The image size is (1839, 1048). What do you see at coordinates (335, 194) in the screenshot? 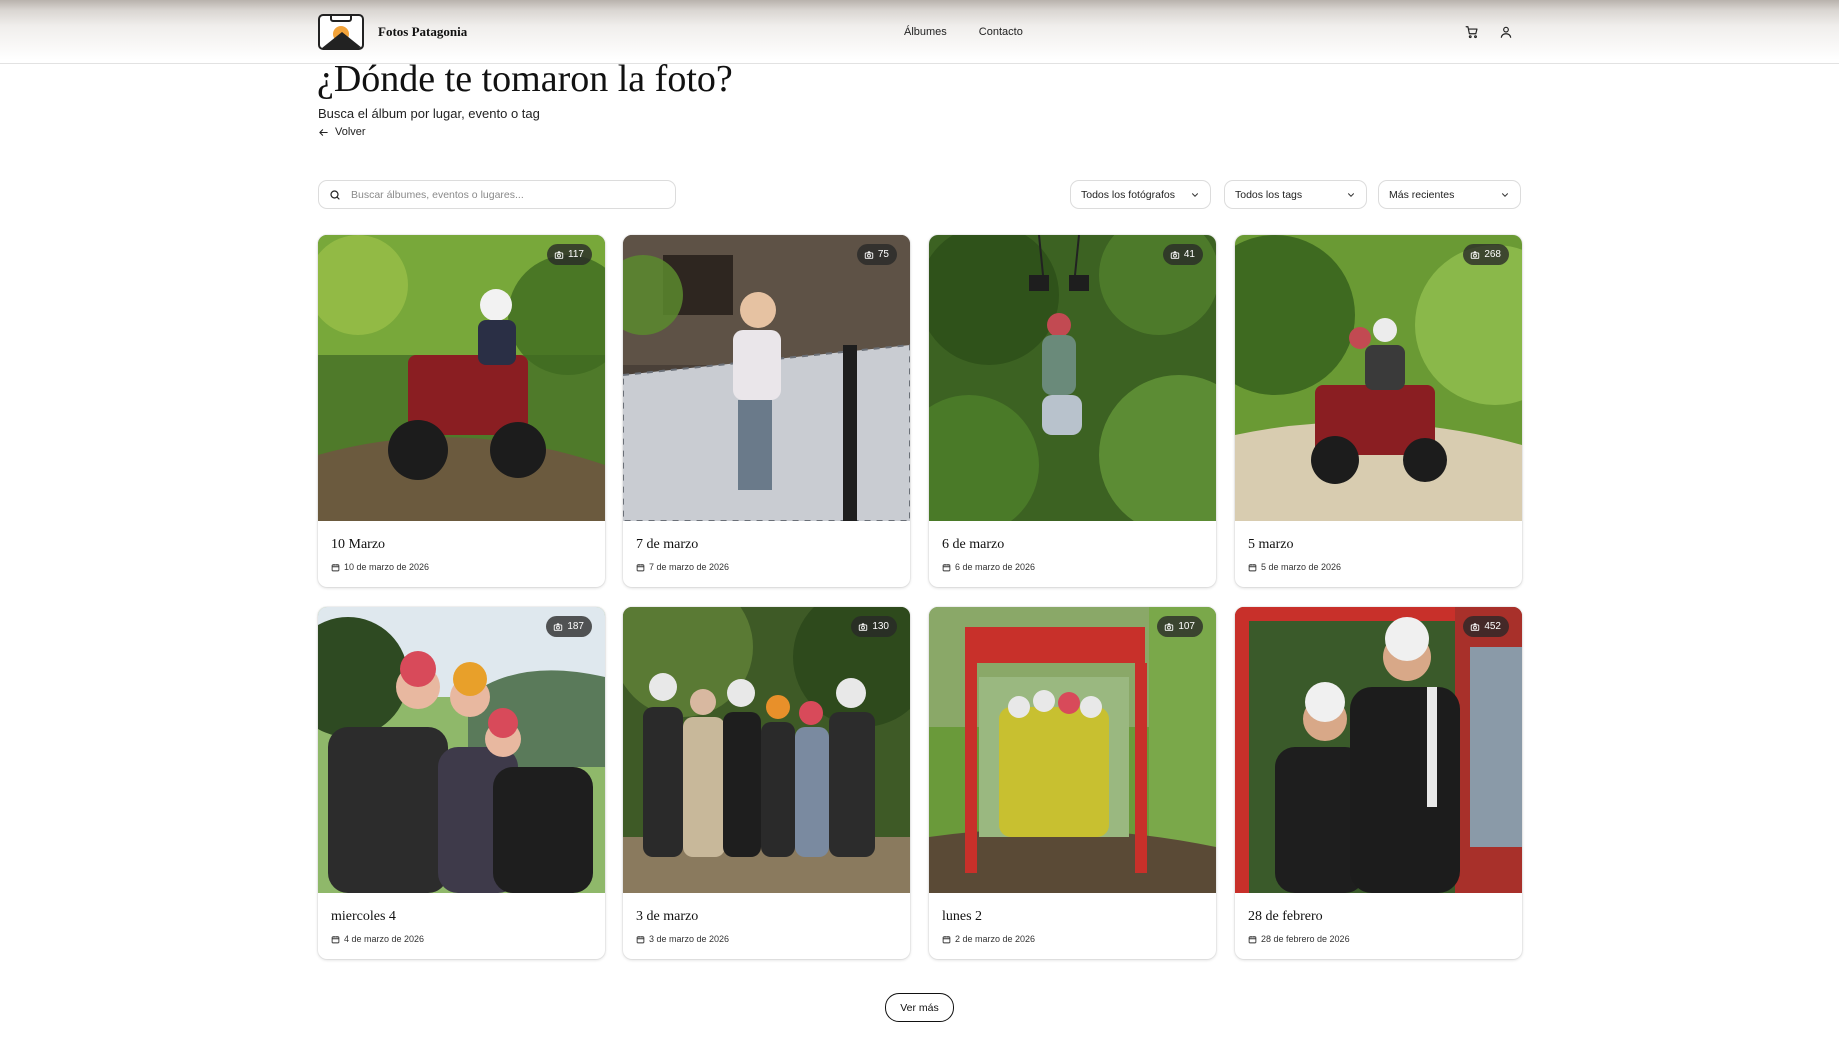
I see `search-icon` at bounding box center [335, 194].